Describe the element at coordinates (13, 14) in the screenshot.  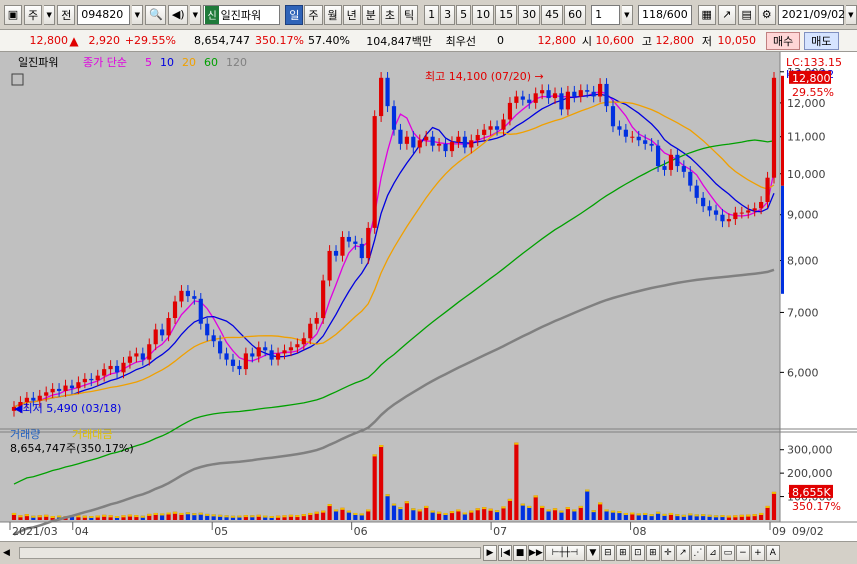
I see `window-icon: ▣` at that location.